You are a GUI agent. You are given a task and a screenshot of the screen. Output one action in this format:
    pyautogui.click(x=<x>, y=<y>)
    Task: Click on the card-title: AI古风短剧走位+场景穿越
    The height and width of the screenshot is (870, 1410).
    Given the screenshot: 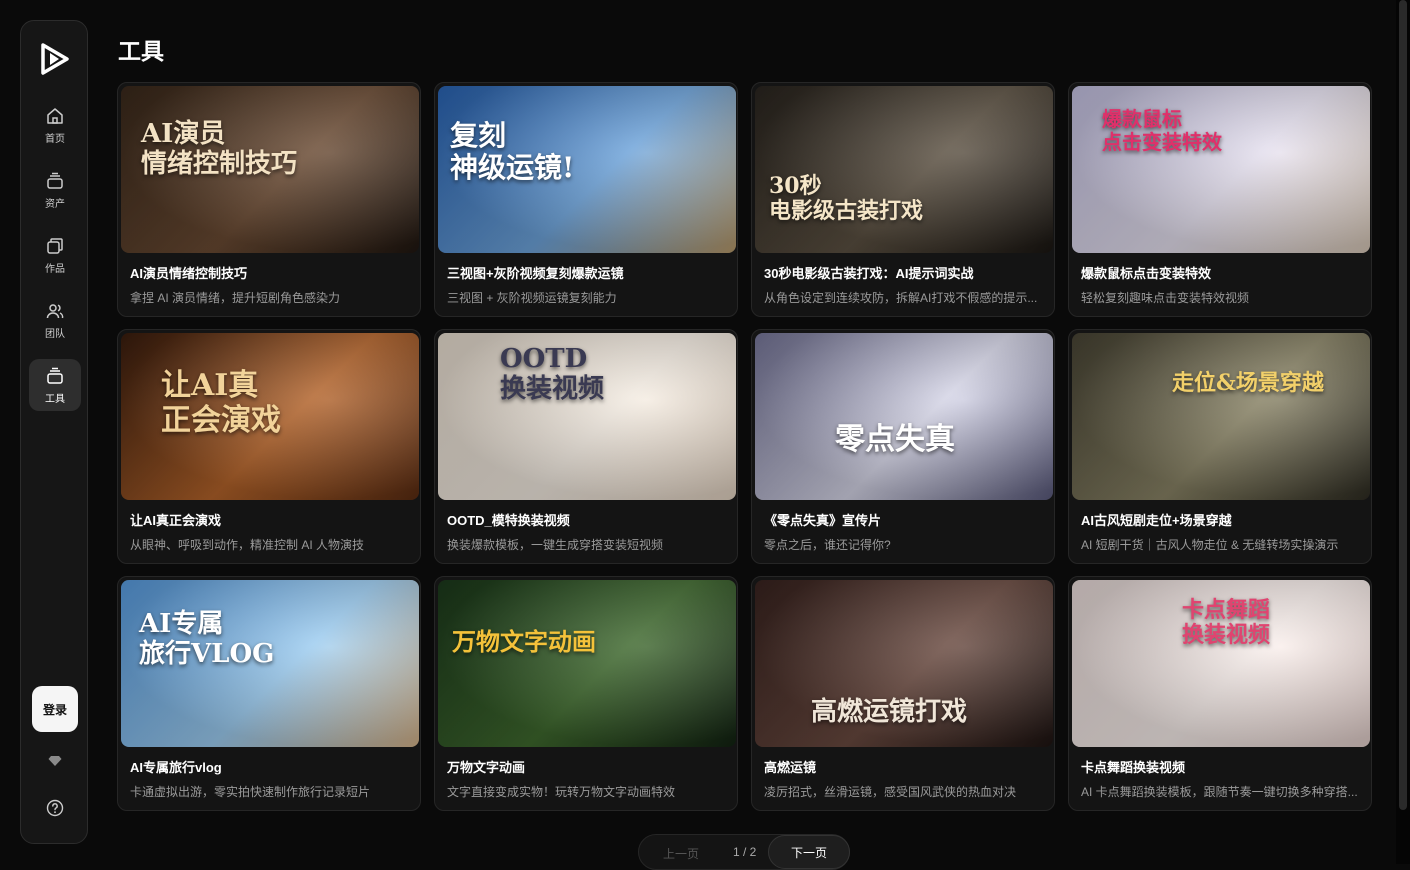 What is the action you would take?
    pyautogui.click(x=1156, y=520)
    